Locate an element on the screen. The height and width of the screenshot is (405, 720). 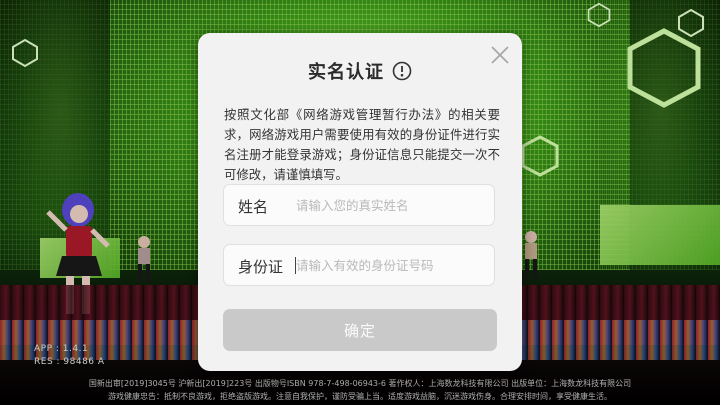
info-circle-icon is located at coordinates (402, 71).